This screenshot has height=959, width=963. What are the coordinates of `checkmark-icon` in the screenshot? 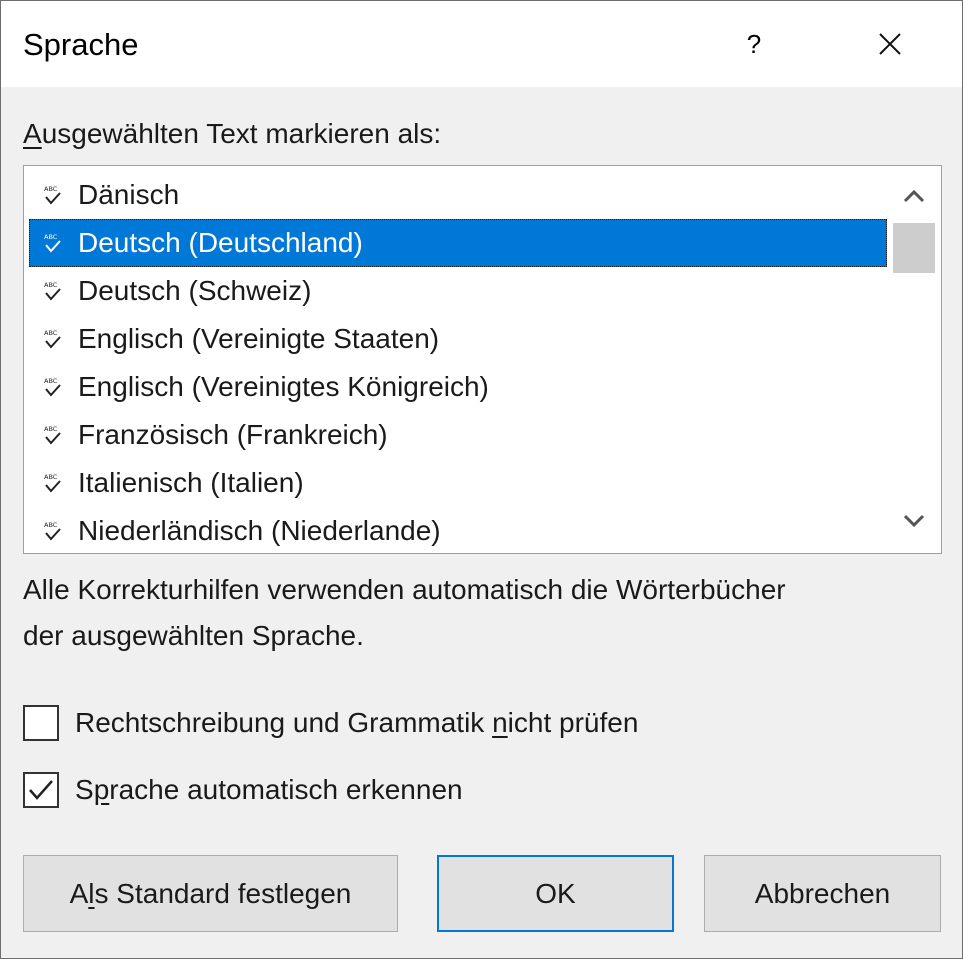 It's located at (41, 790).